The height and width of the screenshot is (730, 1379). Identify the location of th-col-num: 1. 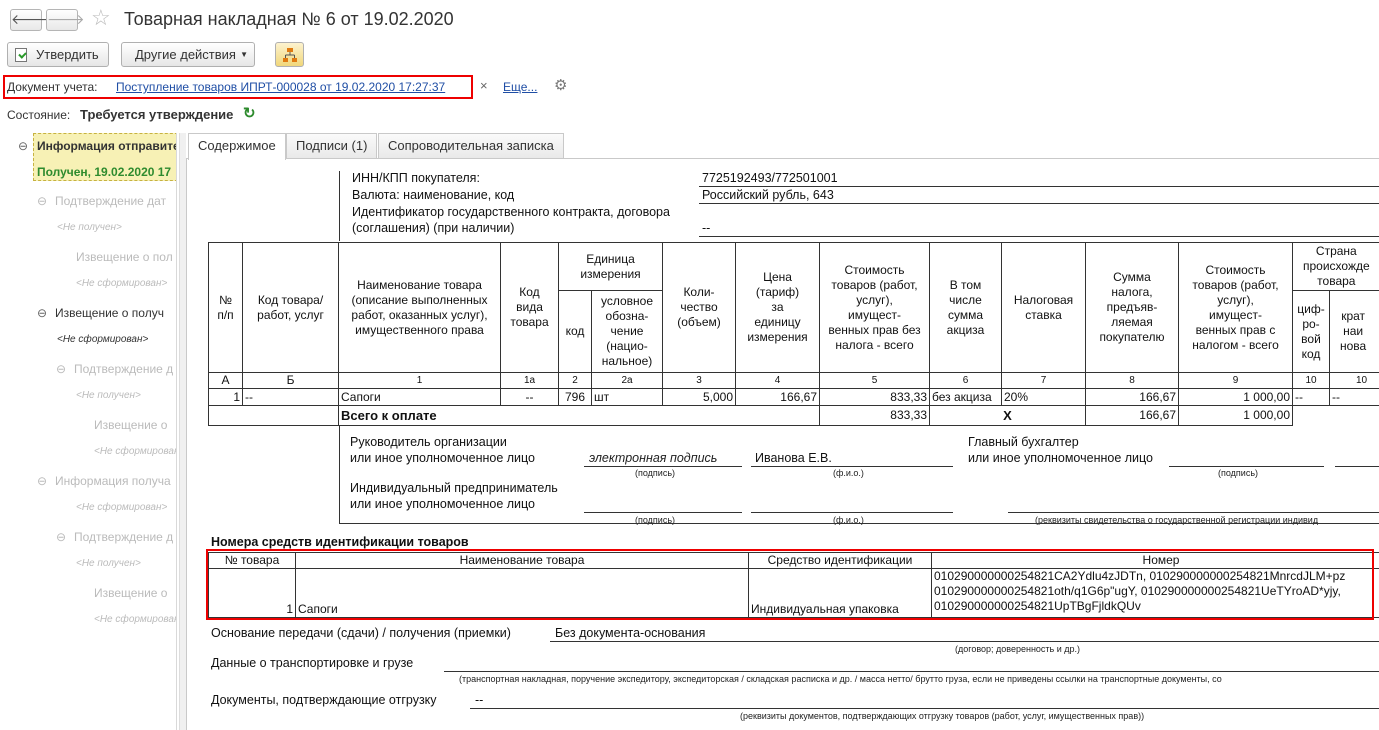
(419, 380).